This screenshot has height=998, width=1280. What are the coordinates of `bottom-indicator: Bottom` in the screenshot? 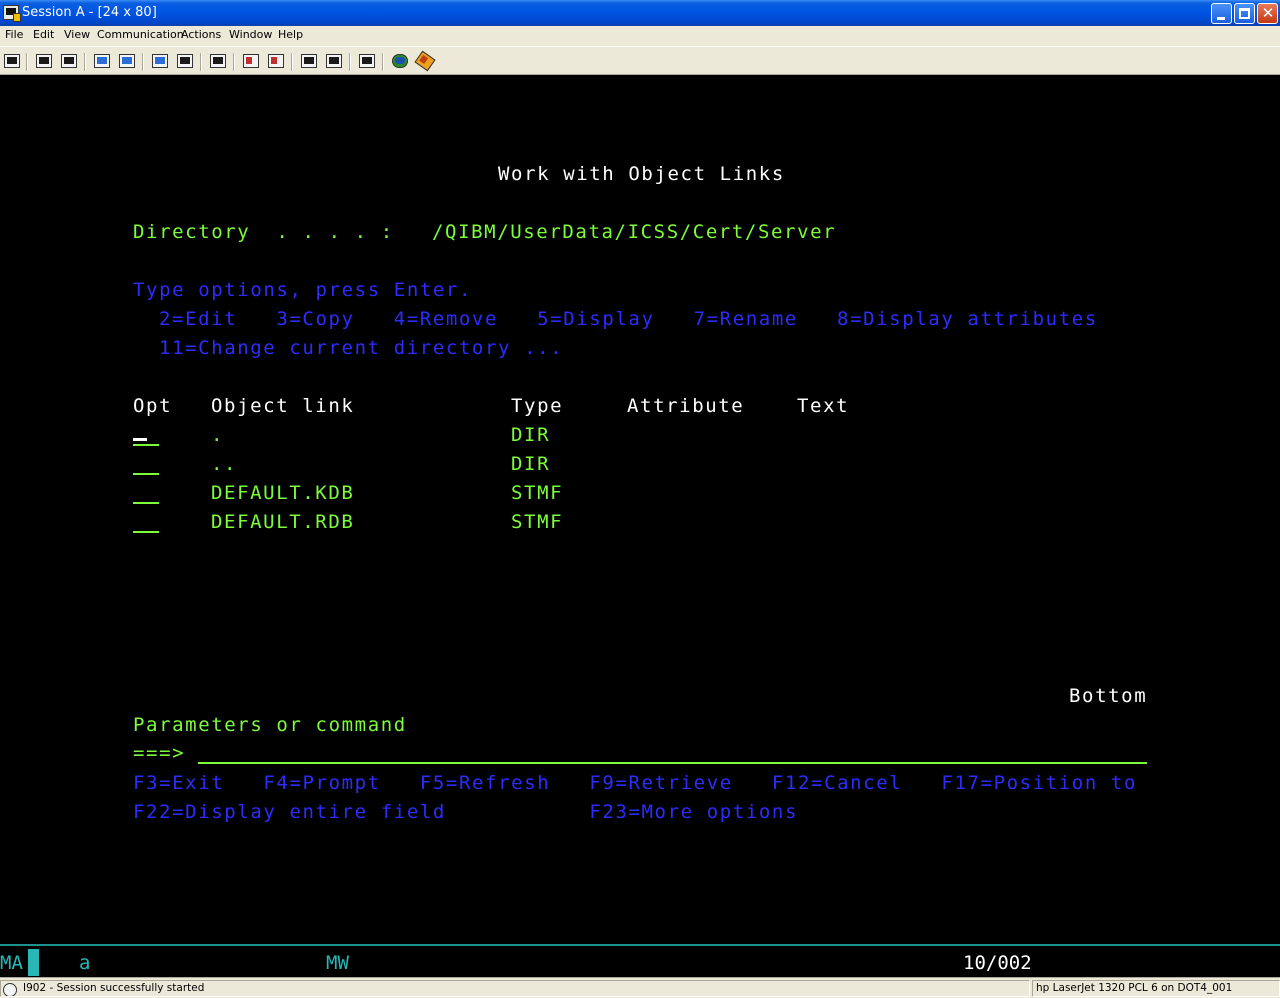 It's located at (1108, 696).